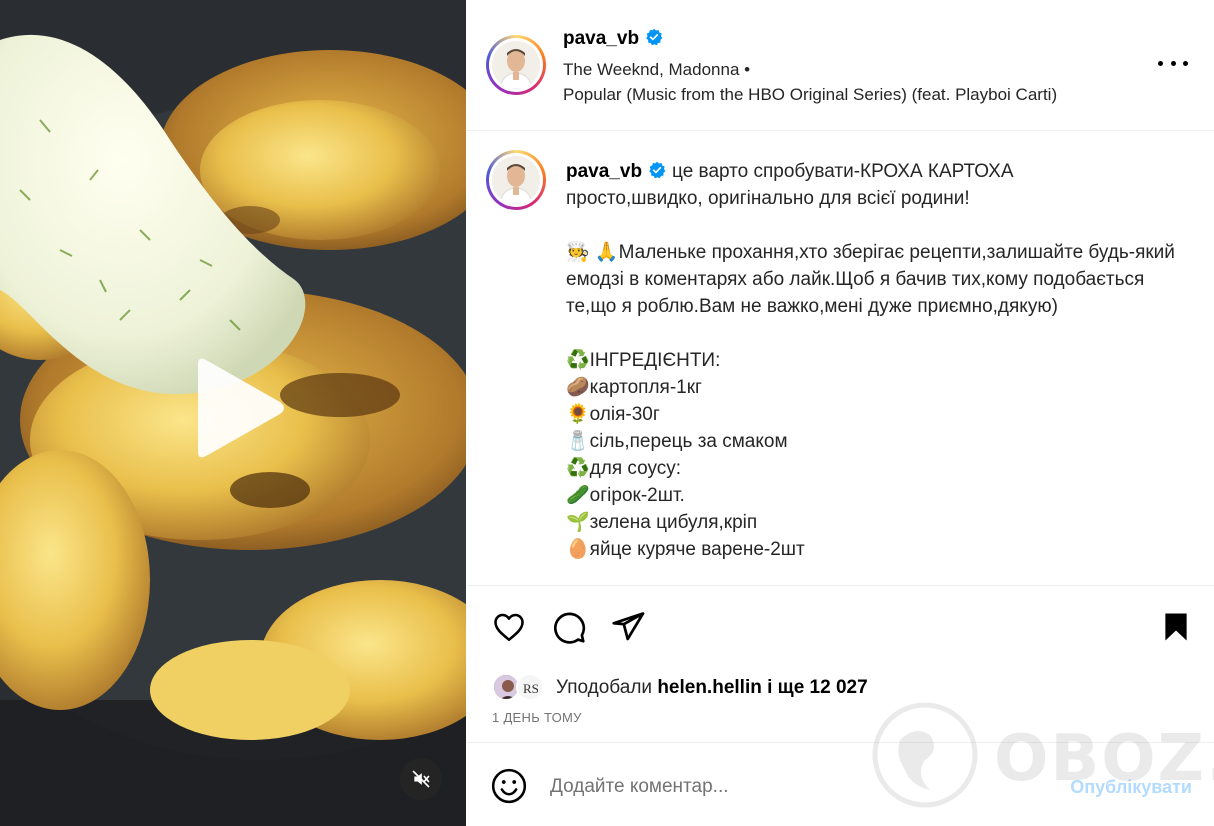 The image size is (1214, 826). What do you see at coordinates (790, 787) in the screenshot?
I see `comment-input` at bounding box center [790, 787].